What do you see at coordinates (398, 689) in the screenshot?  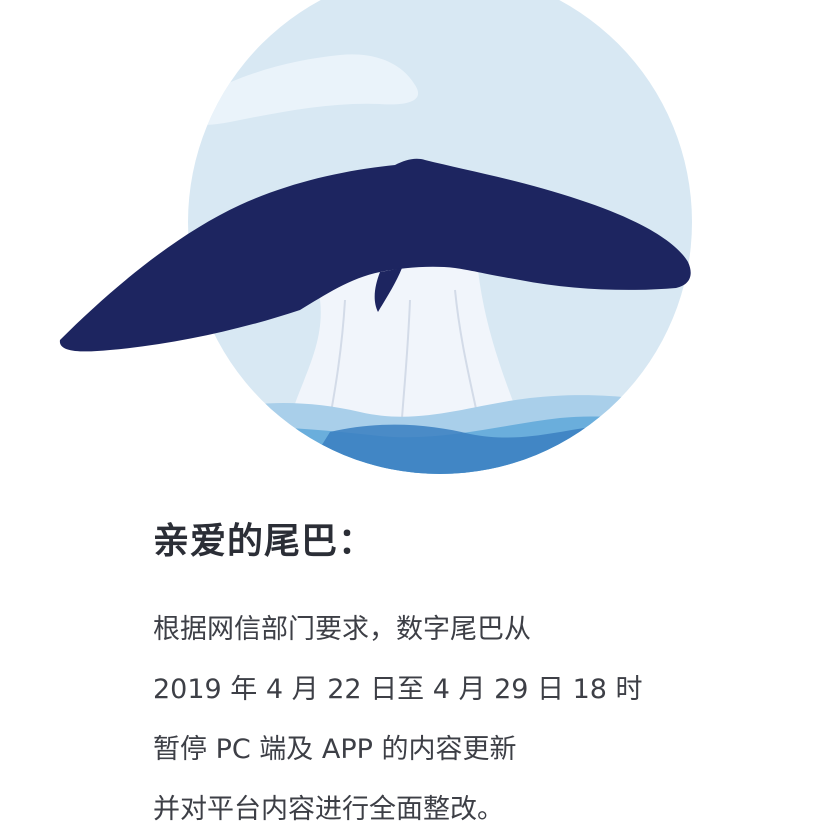 I see `message-line: 2019 年 4 月 22 日至 4 月 29 日 18 时` at bounding box center [398, 689].